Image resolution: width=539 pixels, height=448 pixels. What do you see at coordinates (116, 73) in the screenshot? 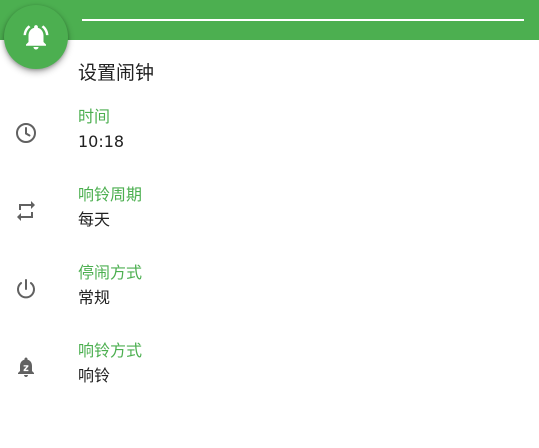
I see `page-title: 设置闹钟` at bounding box center [116, 73].